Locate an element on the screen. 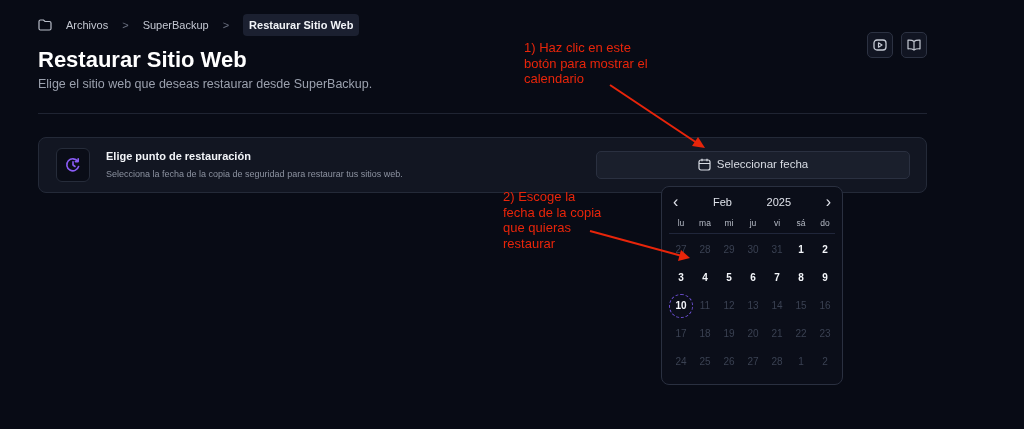  calendar-day: 1 is located at coordinates (801, 249).